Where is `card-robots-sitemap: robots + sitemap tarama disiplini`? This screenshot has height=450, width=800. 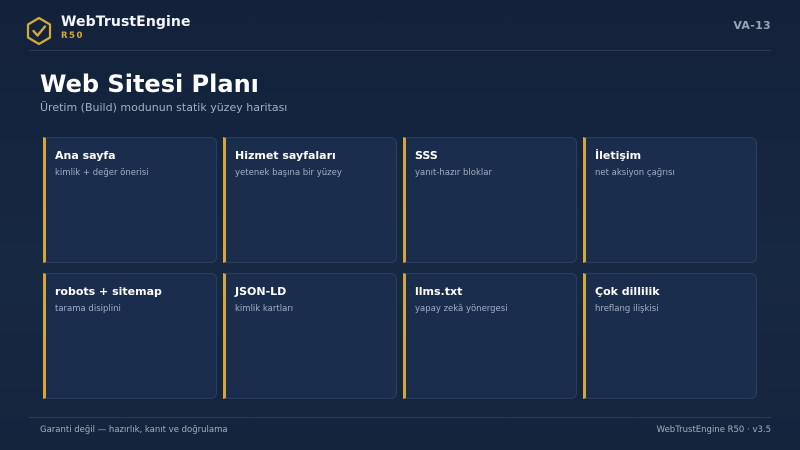 card-robots-sitemap: robots + sitemap tarama disiplini is located at coordinates (130, 336).